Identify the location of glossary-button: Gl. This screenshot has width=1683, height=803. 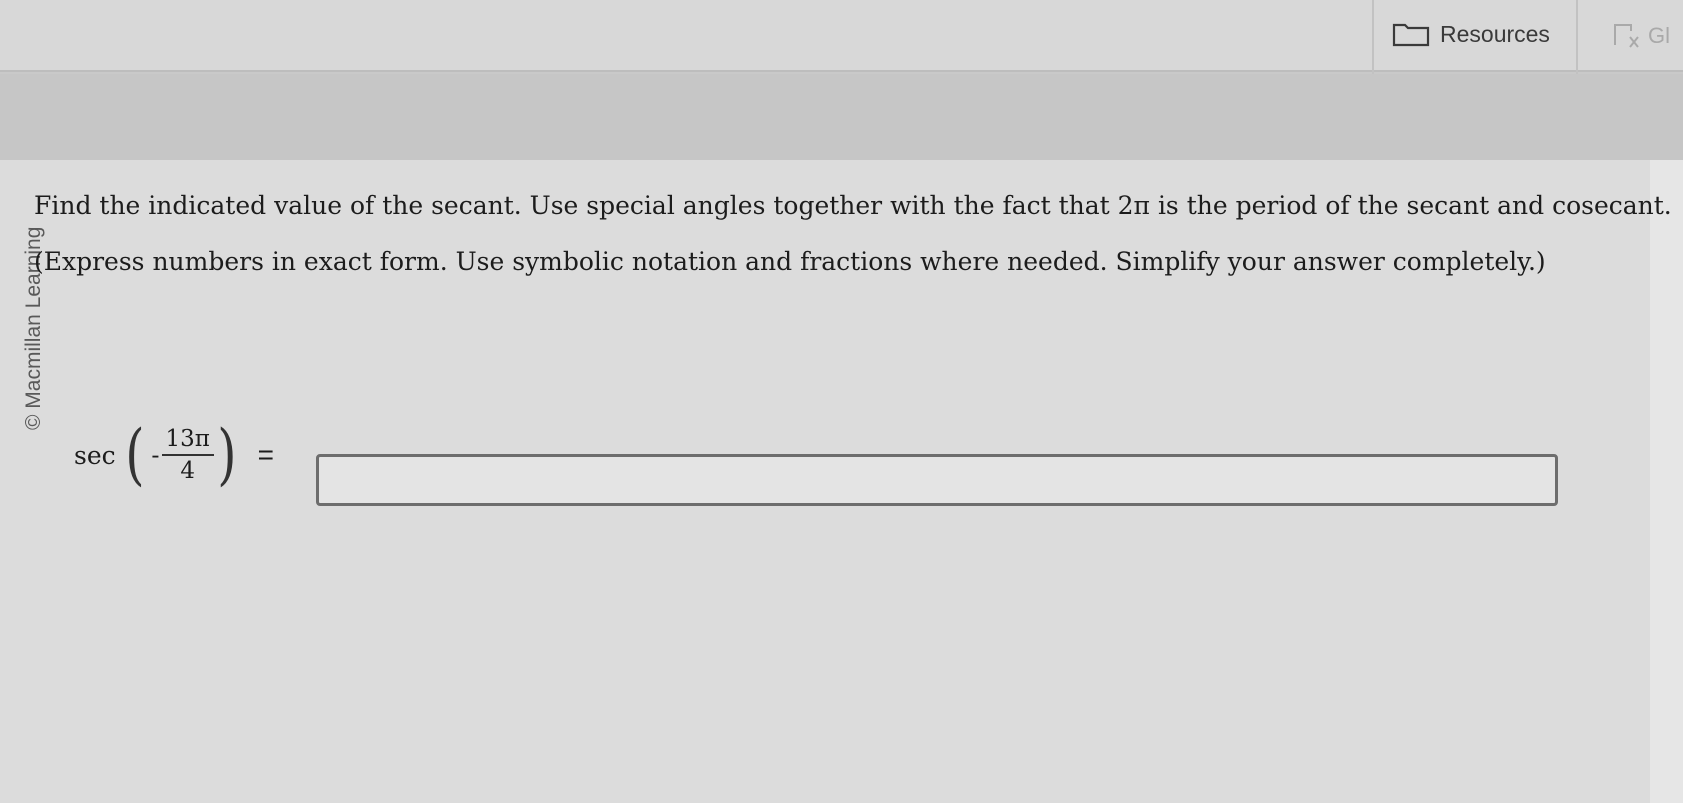
(1641, 36).